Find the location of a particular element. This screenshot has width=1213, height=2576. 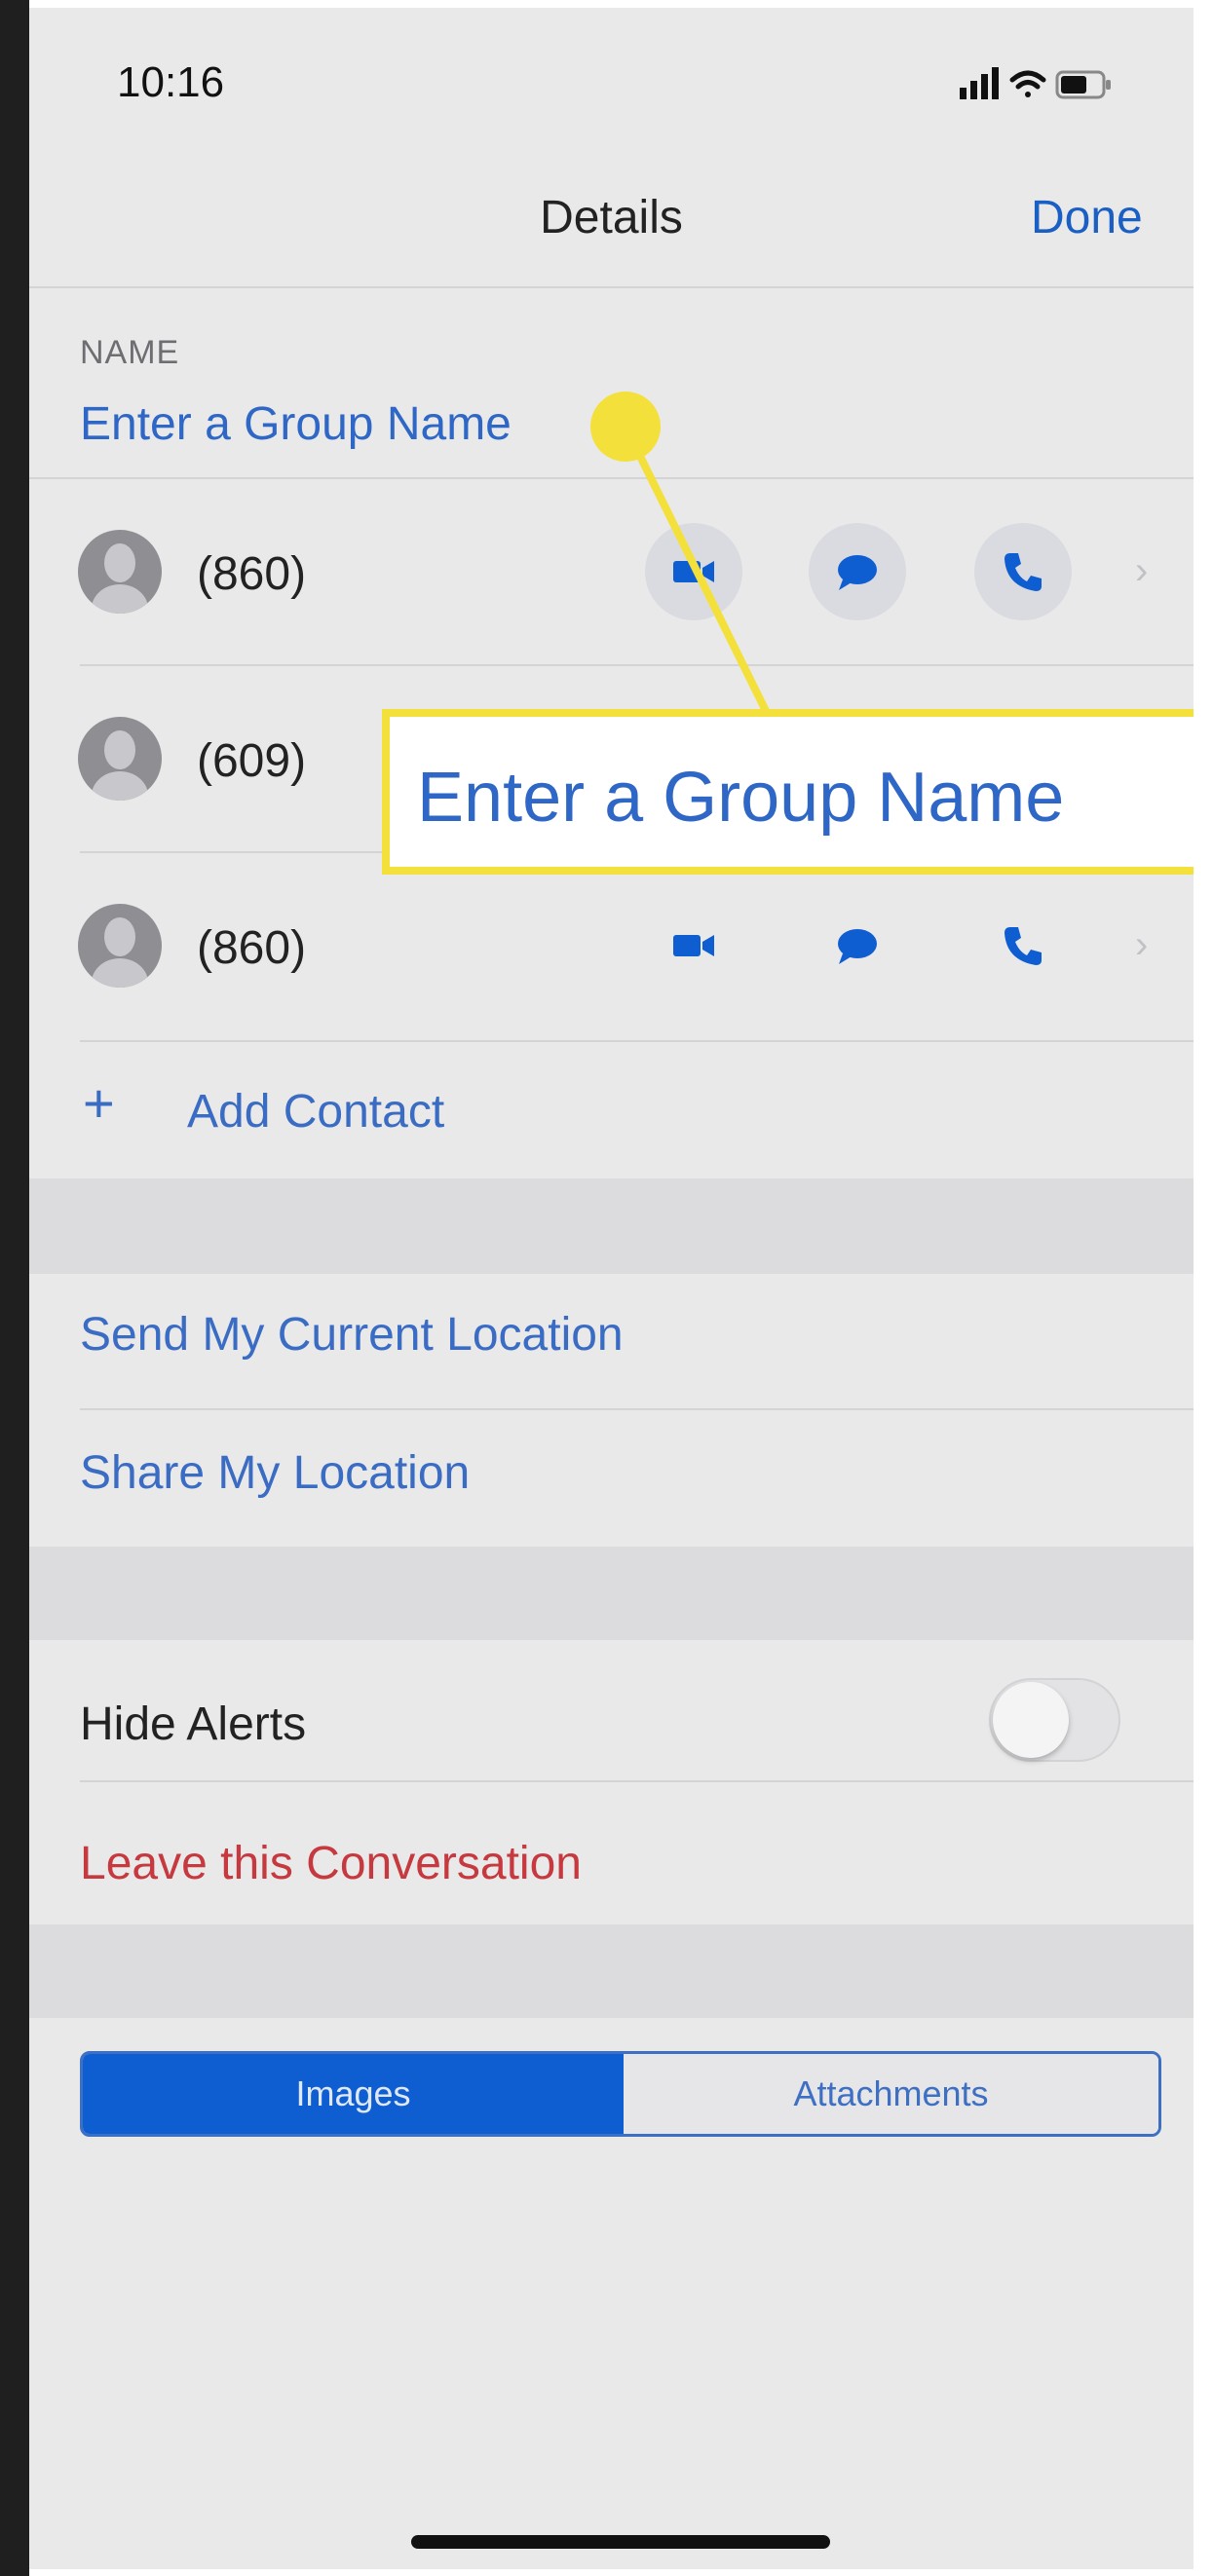

annotation-pointer is located at coordinates (682, 556).